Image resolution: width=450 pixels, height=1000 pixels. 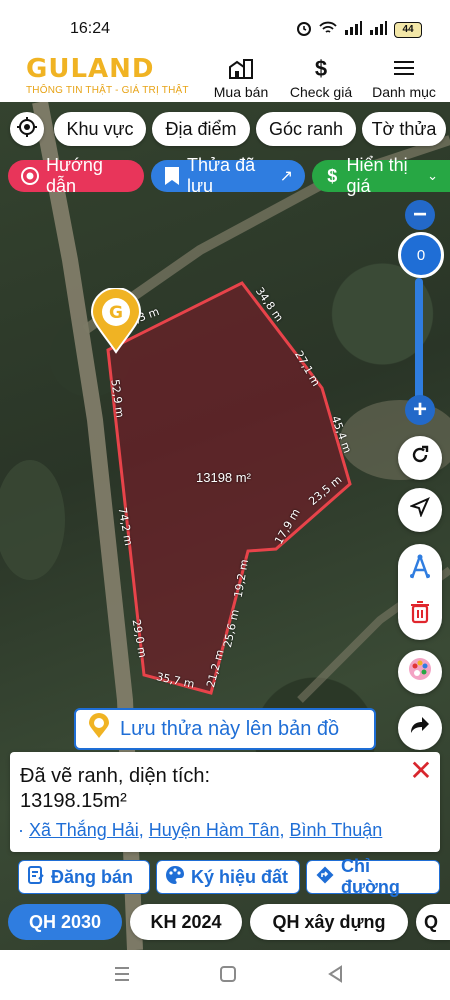 What do you see at coordinates (325, 877) in the screenshot?
I see `directions-icon` at bounding box center [325, 877].